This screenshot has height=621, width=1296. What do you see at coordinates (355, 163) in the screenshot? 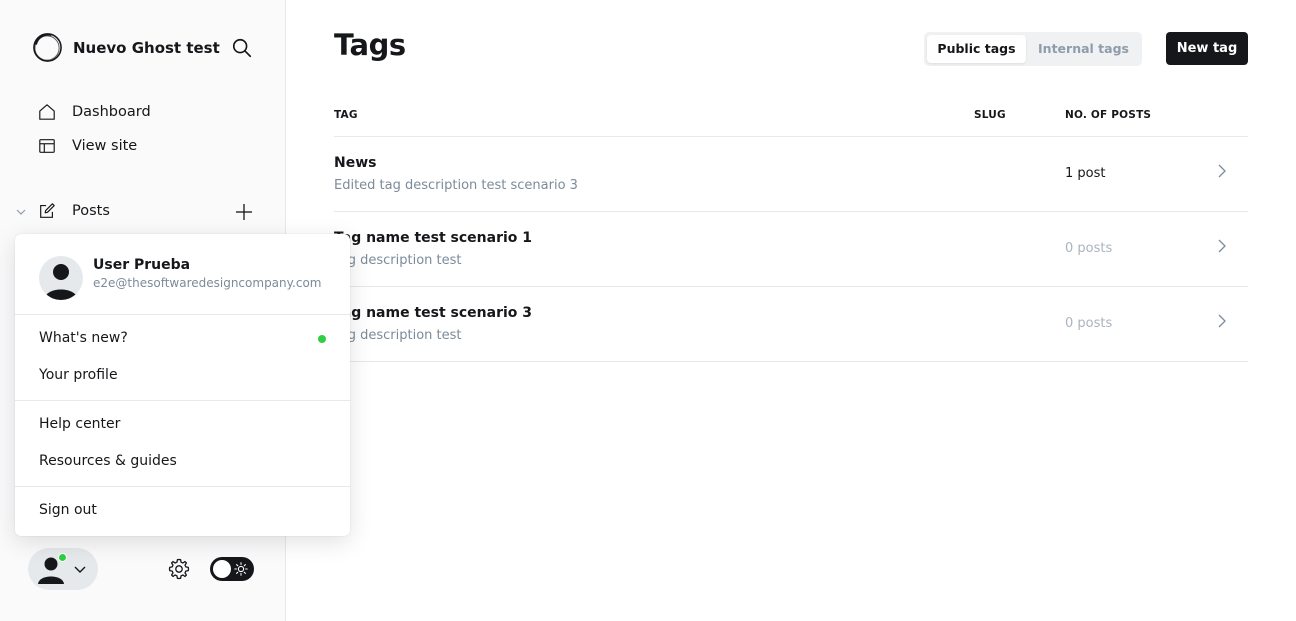
I see `tag-name: News` at bounding box center [355, 163].